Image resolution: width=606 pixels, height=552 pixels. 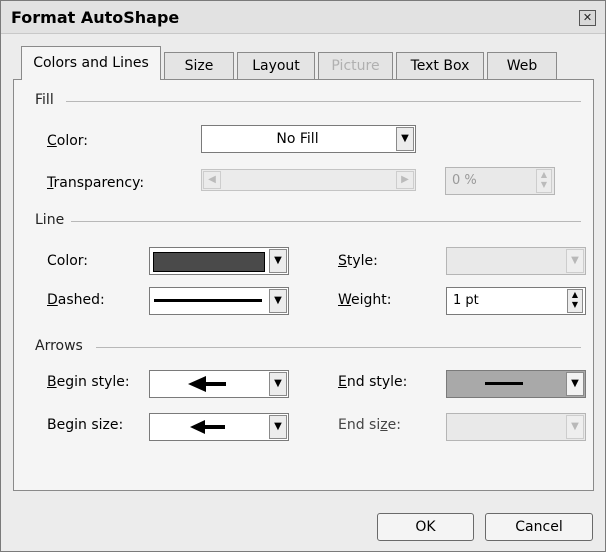 What do you see at coordinates (326, 221) in the screenshot?
I see `line-divider` at bounding box center [326, 221].